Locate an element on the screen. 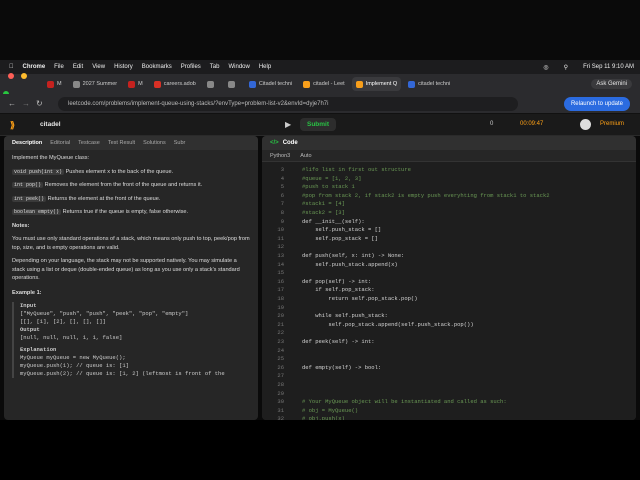  language-select: Python3 is located at coordinates (280, 156).